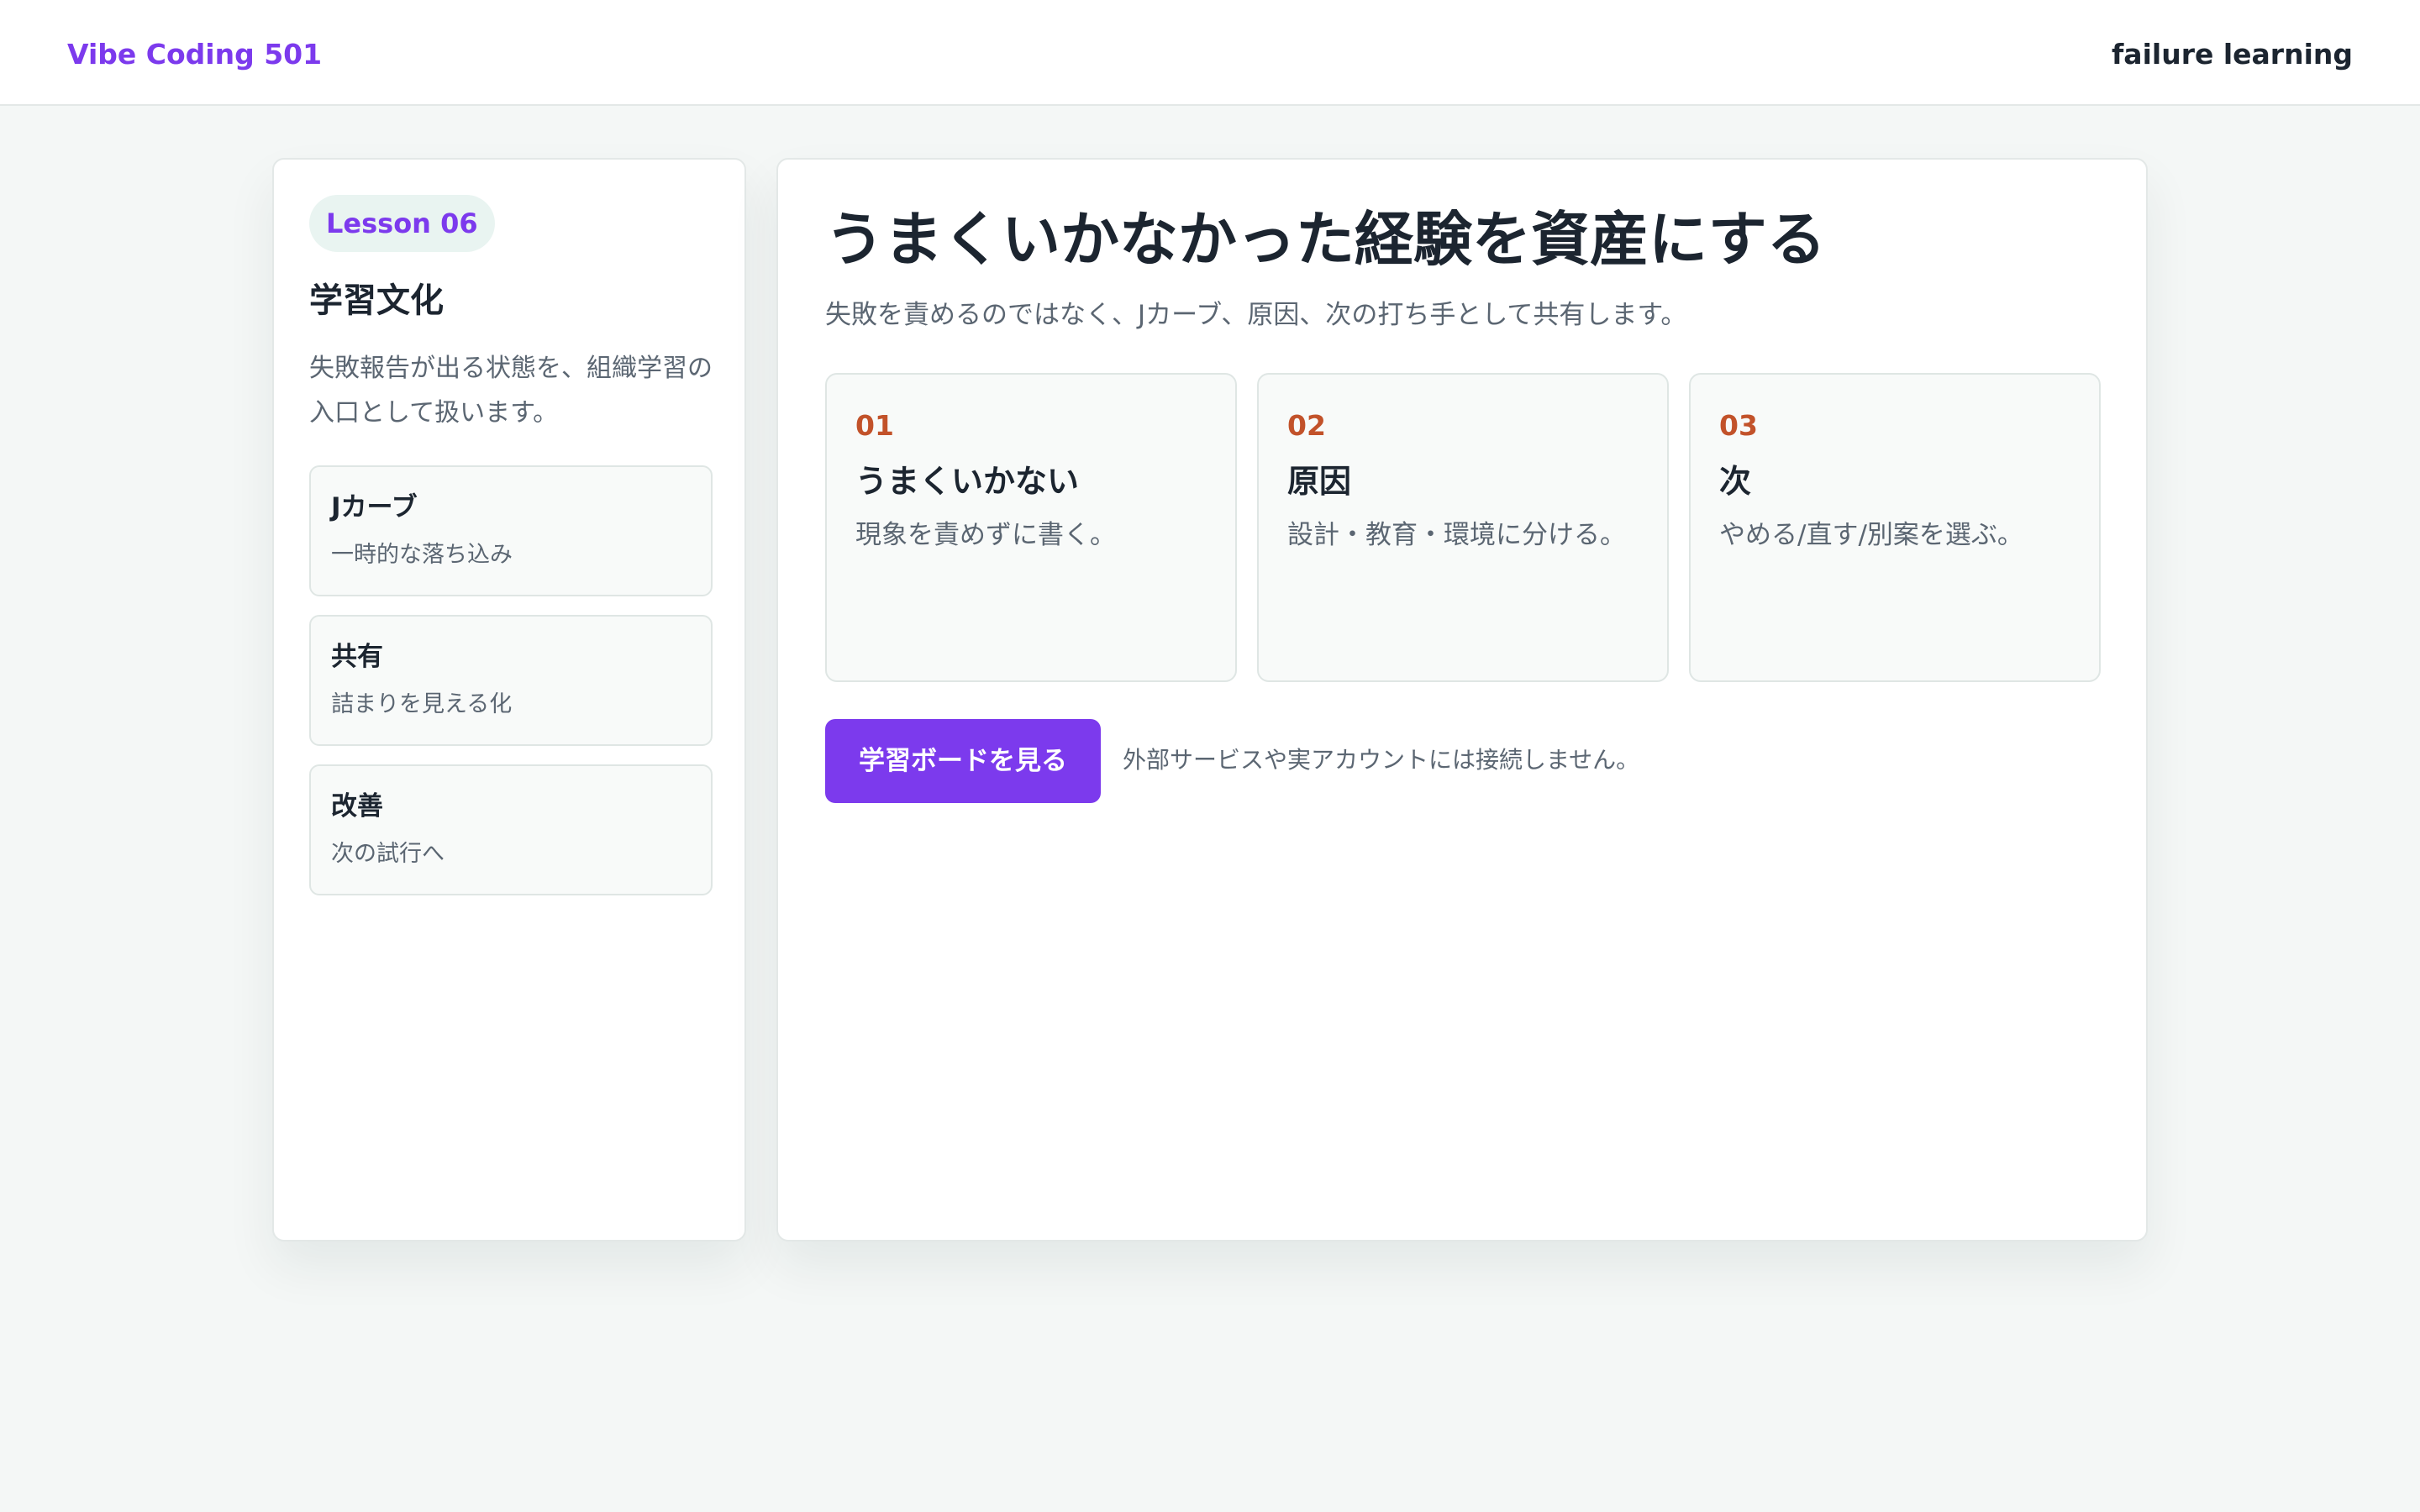 This screenshot has height=1512, width=2420. What do you see at coordinates (986, 535) in the screenshot?
I see `step-description: 現象を責めずに書く。` at bounding box center [986, 535].